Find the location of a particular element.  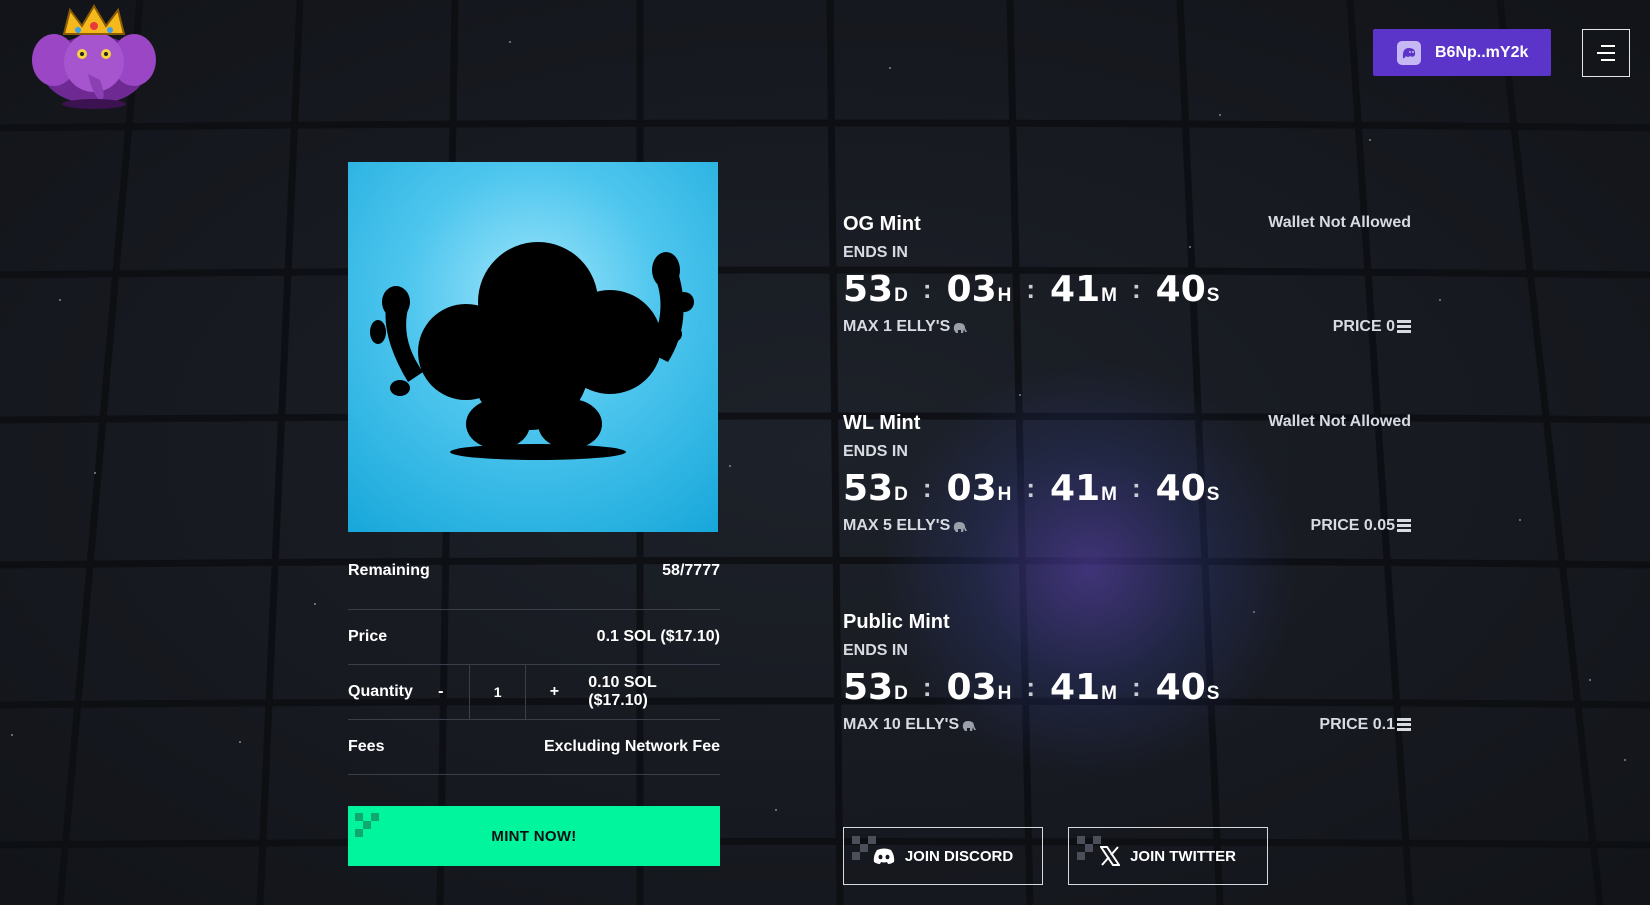

price-label: Price is located at coordinates (368, 636).